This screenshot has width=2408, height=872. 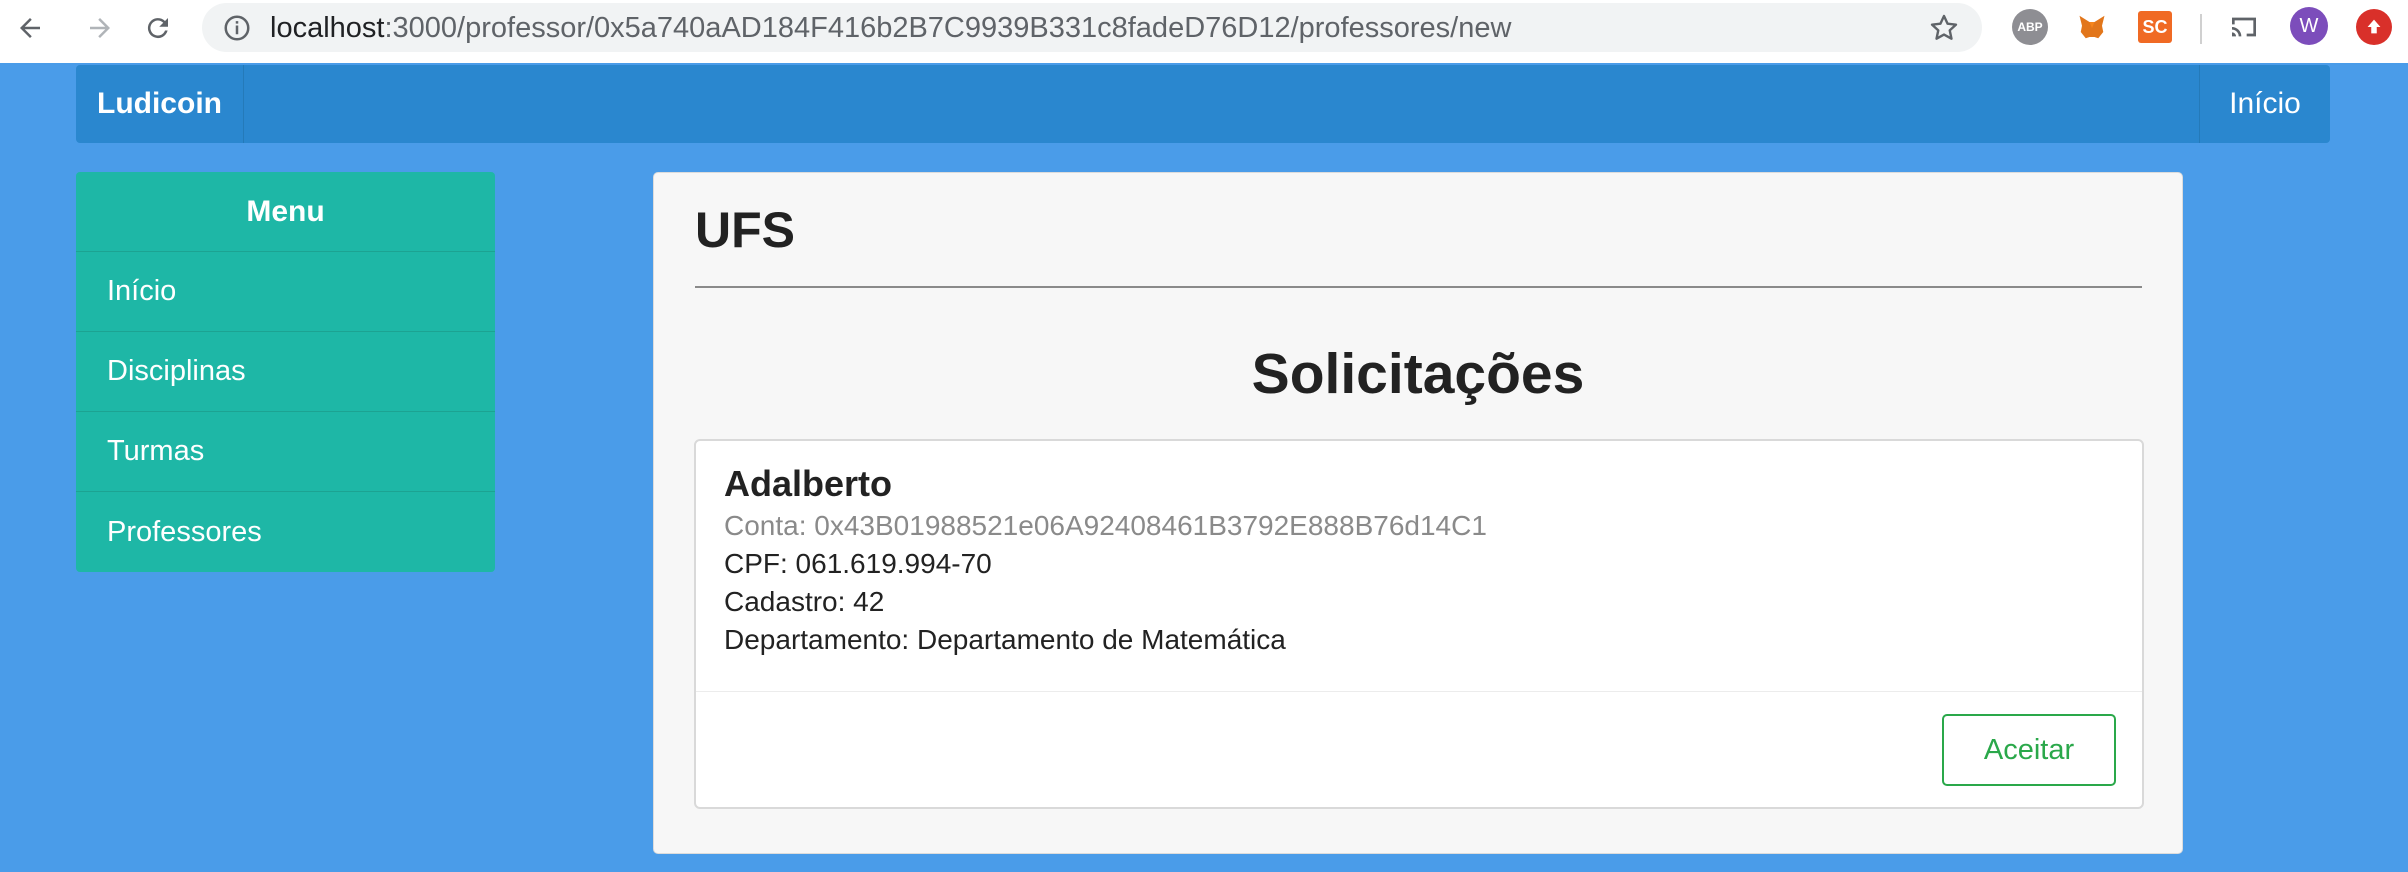 I want to click on app-navbar: Ludicoin Início, so click(x=1203, y=104).